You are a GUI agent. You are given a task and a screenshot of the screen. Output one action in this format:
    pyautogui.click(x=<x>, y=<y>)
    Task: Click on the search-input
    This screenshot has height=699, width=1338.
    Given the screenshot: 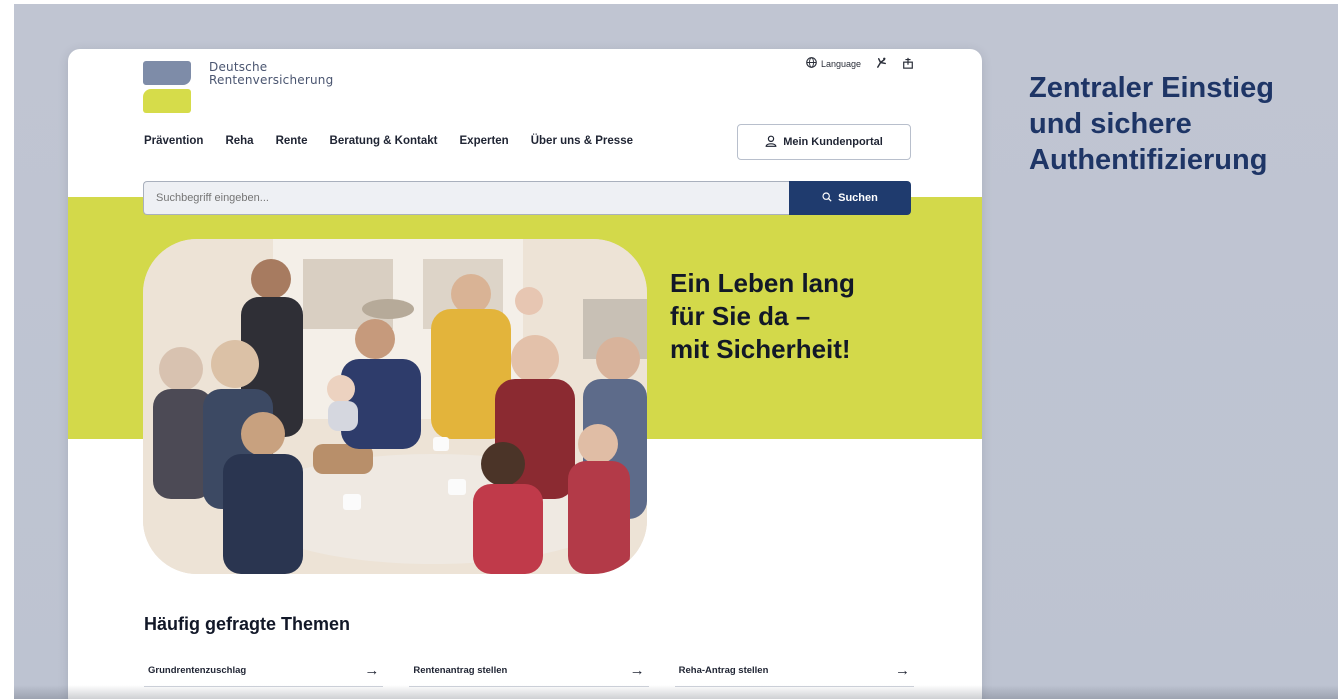 What is the action you would take?
    pyautogui.click(x=466, y=198)
    